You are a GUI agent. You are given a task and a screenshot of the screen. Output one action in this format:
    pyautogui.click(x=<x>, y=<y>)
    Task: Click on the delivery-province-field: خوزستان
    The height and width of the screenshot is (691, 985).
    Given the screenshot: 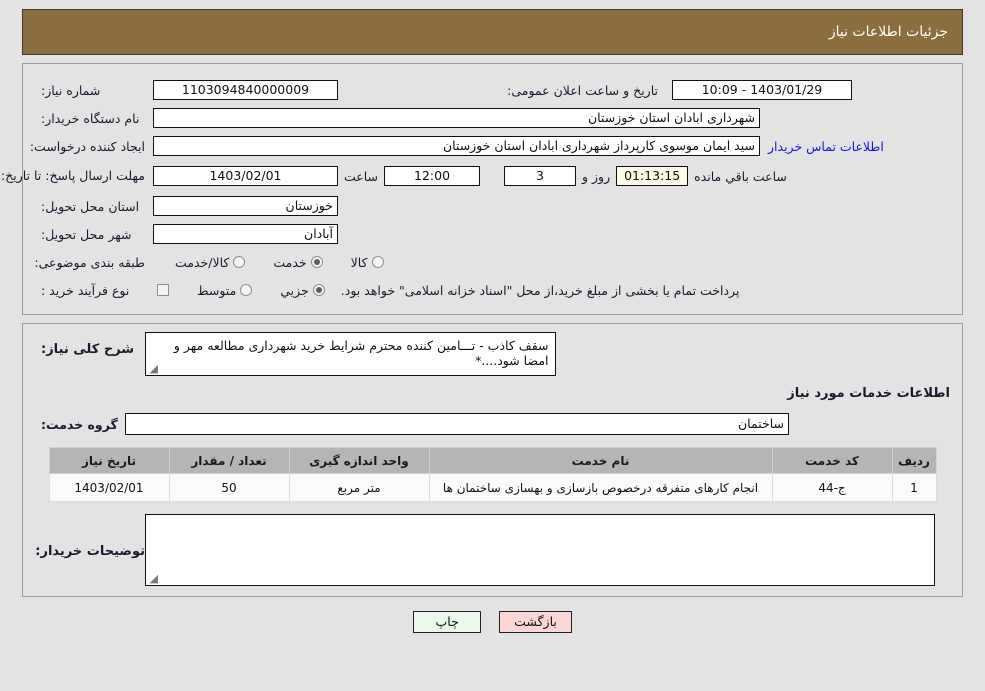 What is the action you would take?
    pyautogui.click(x=245, y=206)
    